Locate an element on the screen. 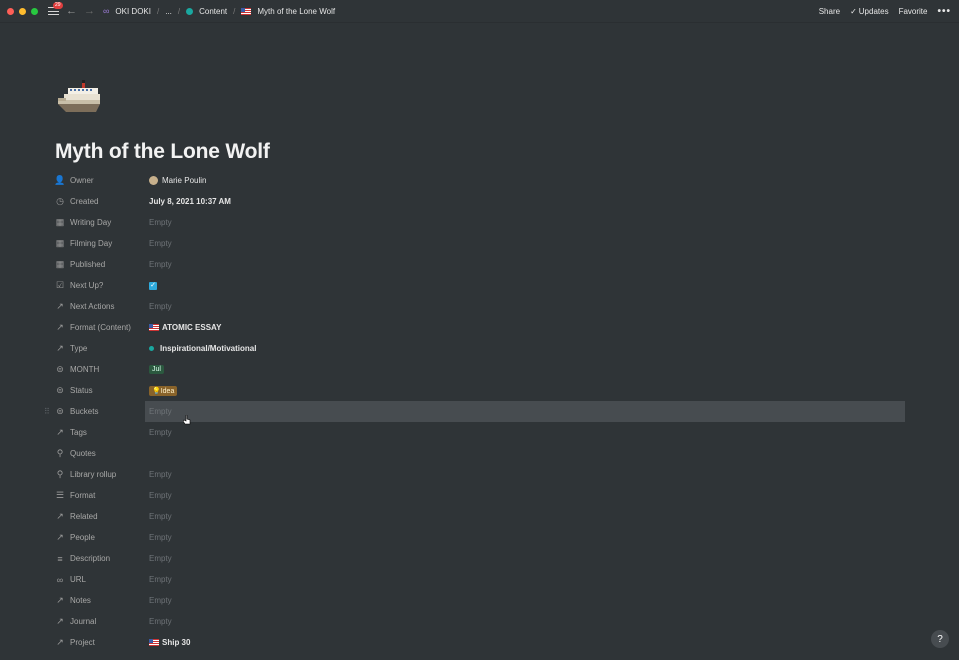 The width and height of the screenshot is (959, 660). property-name: ↗ Next Actions is located at coordinates (102, 306).